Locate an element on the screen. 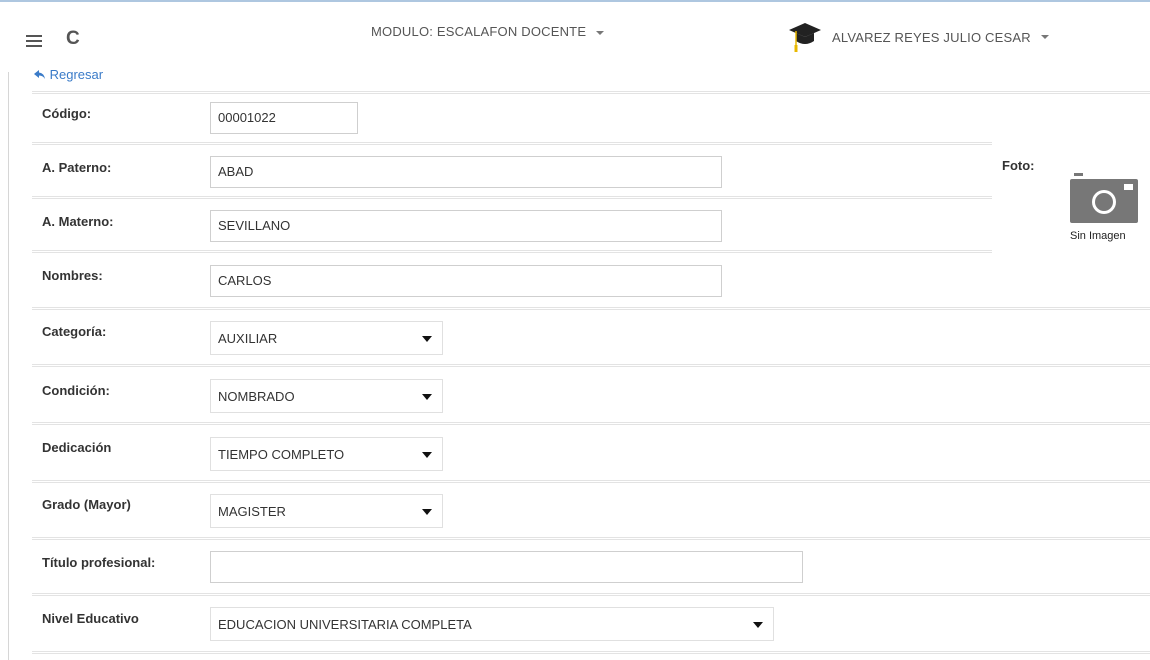  paterno-field: ABAD is located at coordinates (466, 172).